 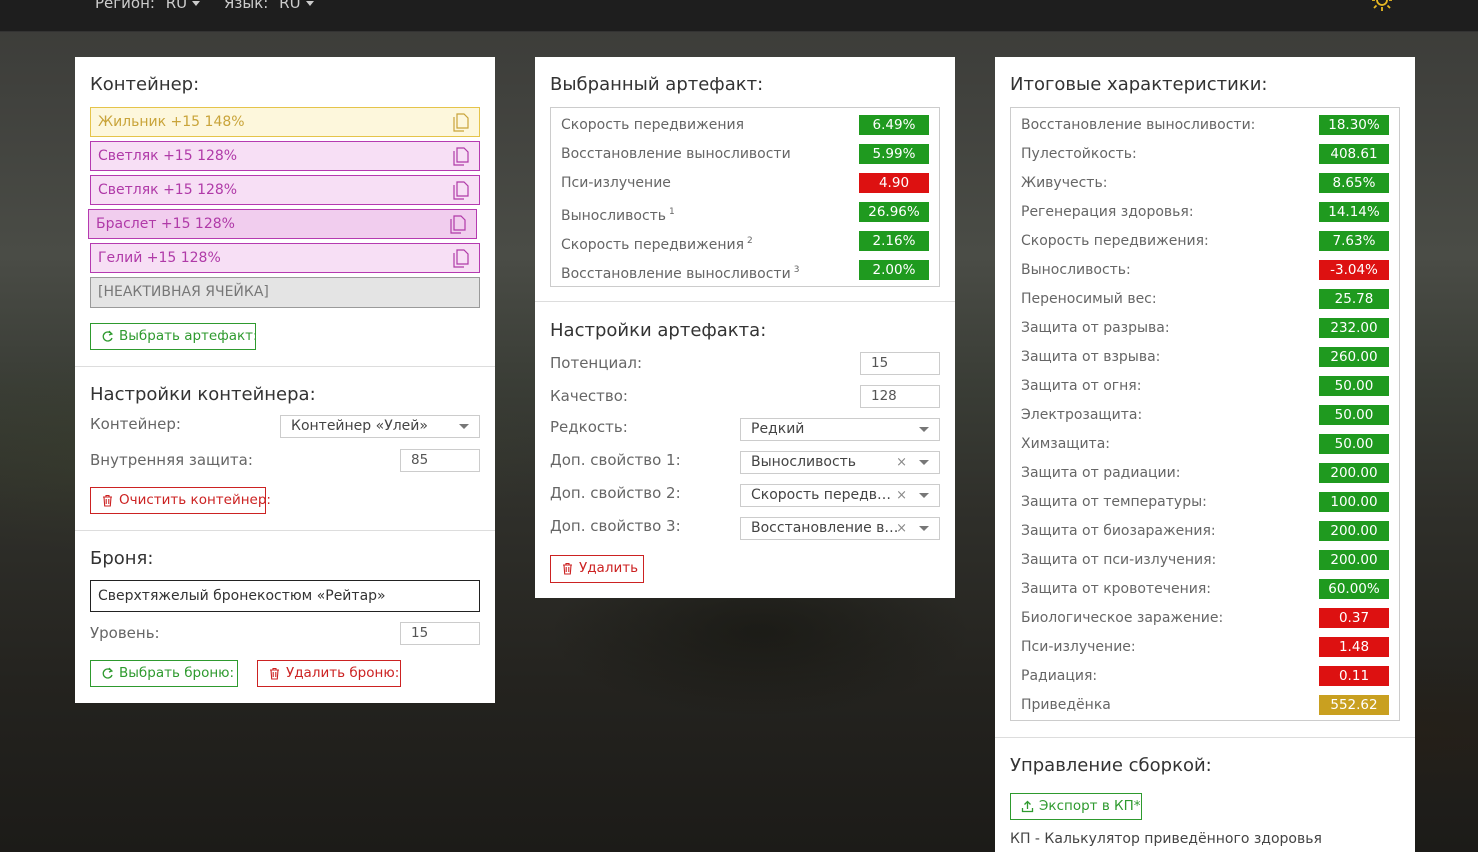 I want to click on quality-input: 128, so click(x=900, y=396).